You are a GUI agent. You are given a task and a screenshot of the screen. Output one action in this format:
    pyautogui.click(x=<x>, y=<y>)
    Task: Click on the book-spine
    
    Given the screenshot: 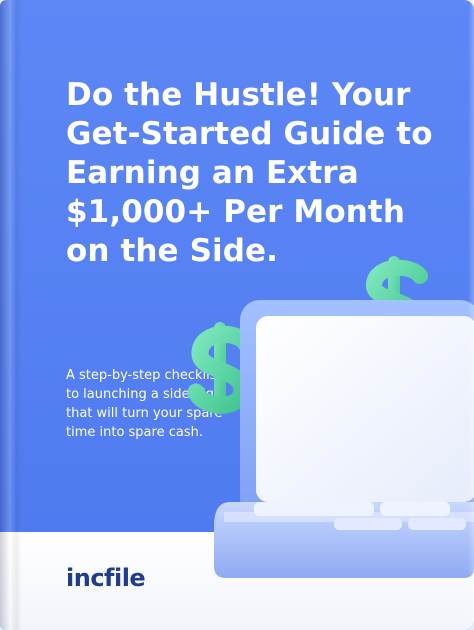 What is the action you would take?
    pyautogui.click(x=11, y=315)
    